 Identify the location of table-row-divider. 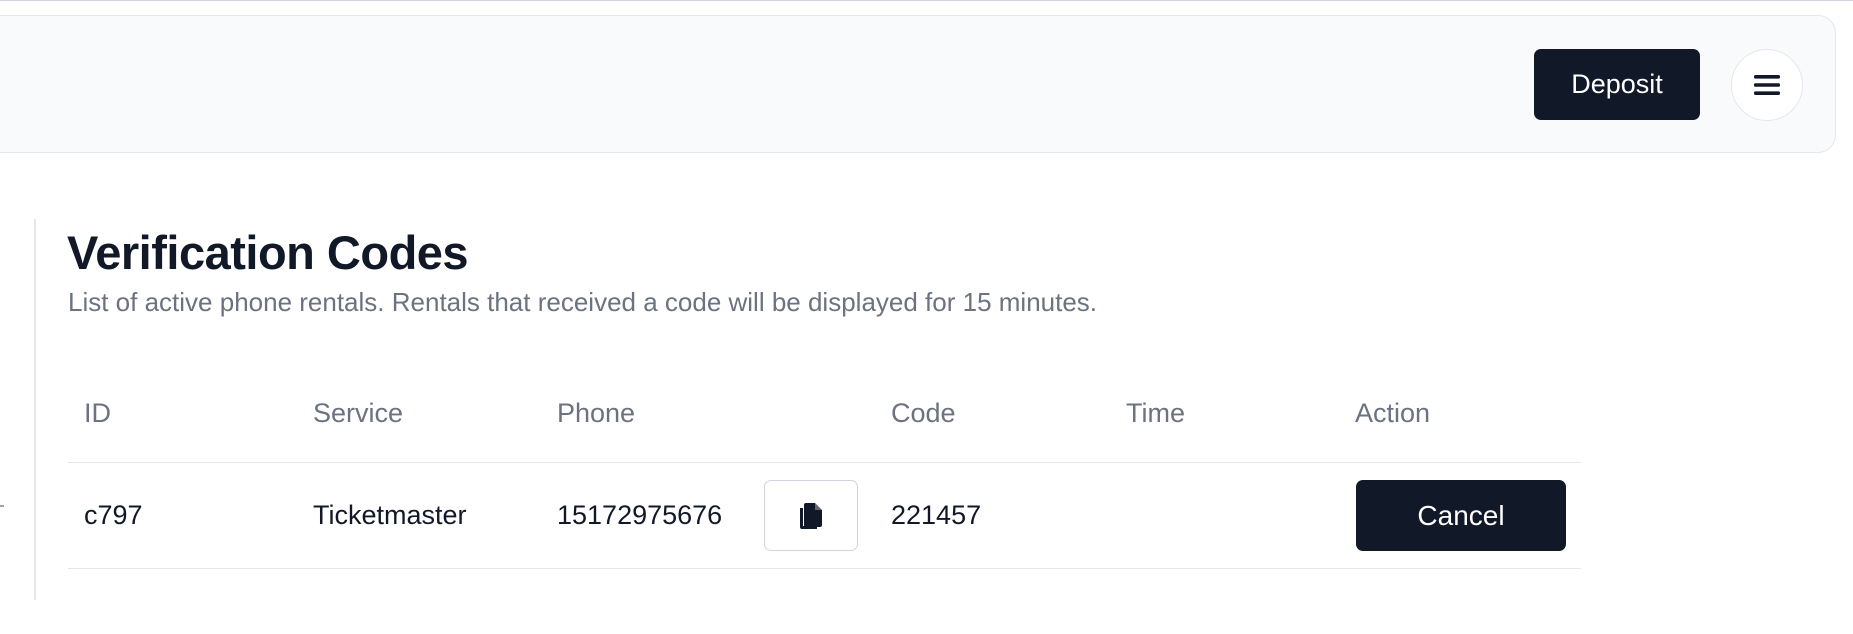
(824, 568).